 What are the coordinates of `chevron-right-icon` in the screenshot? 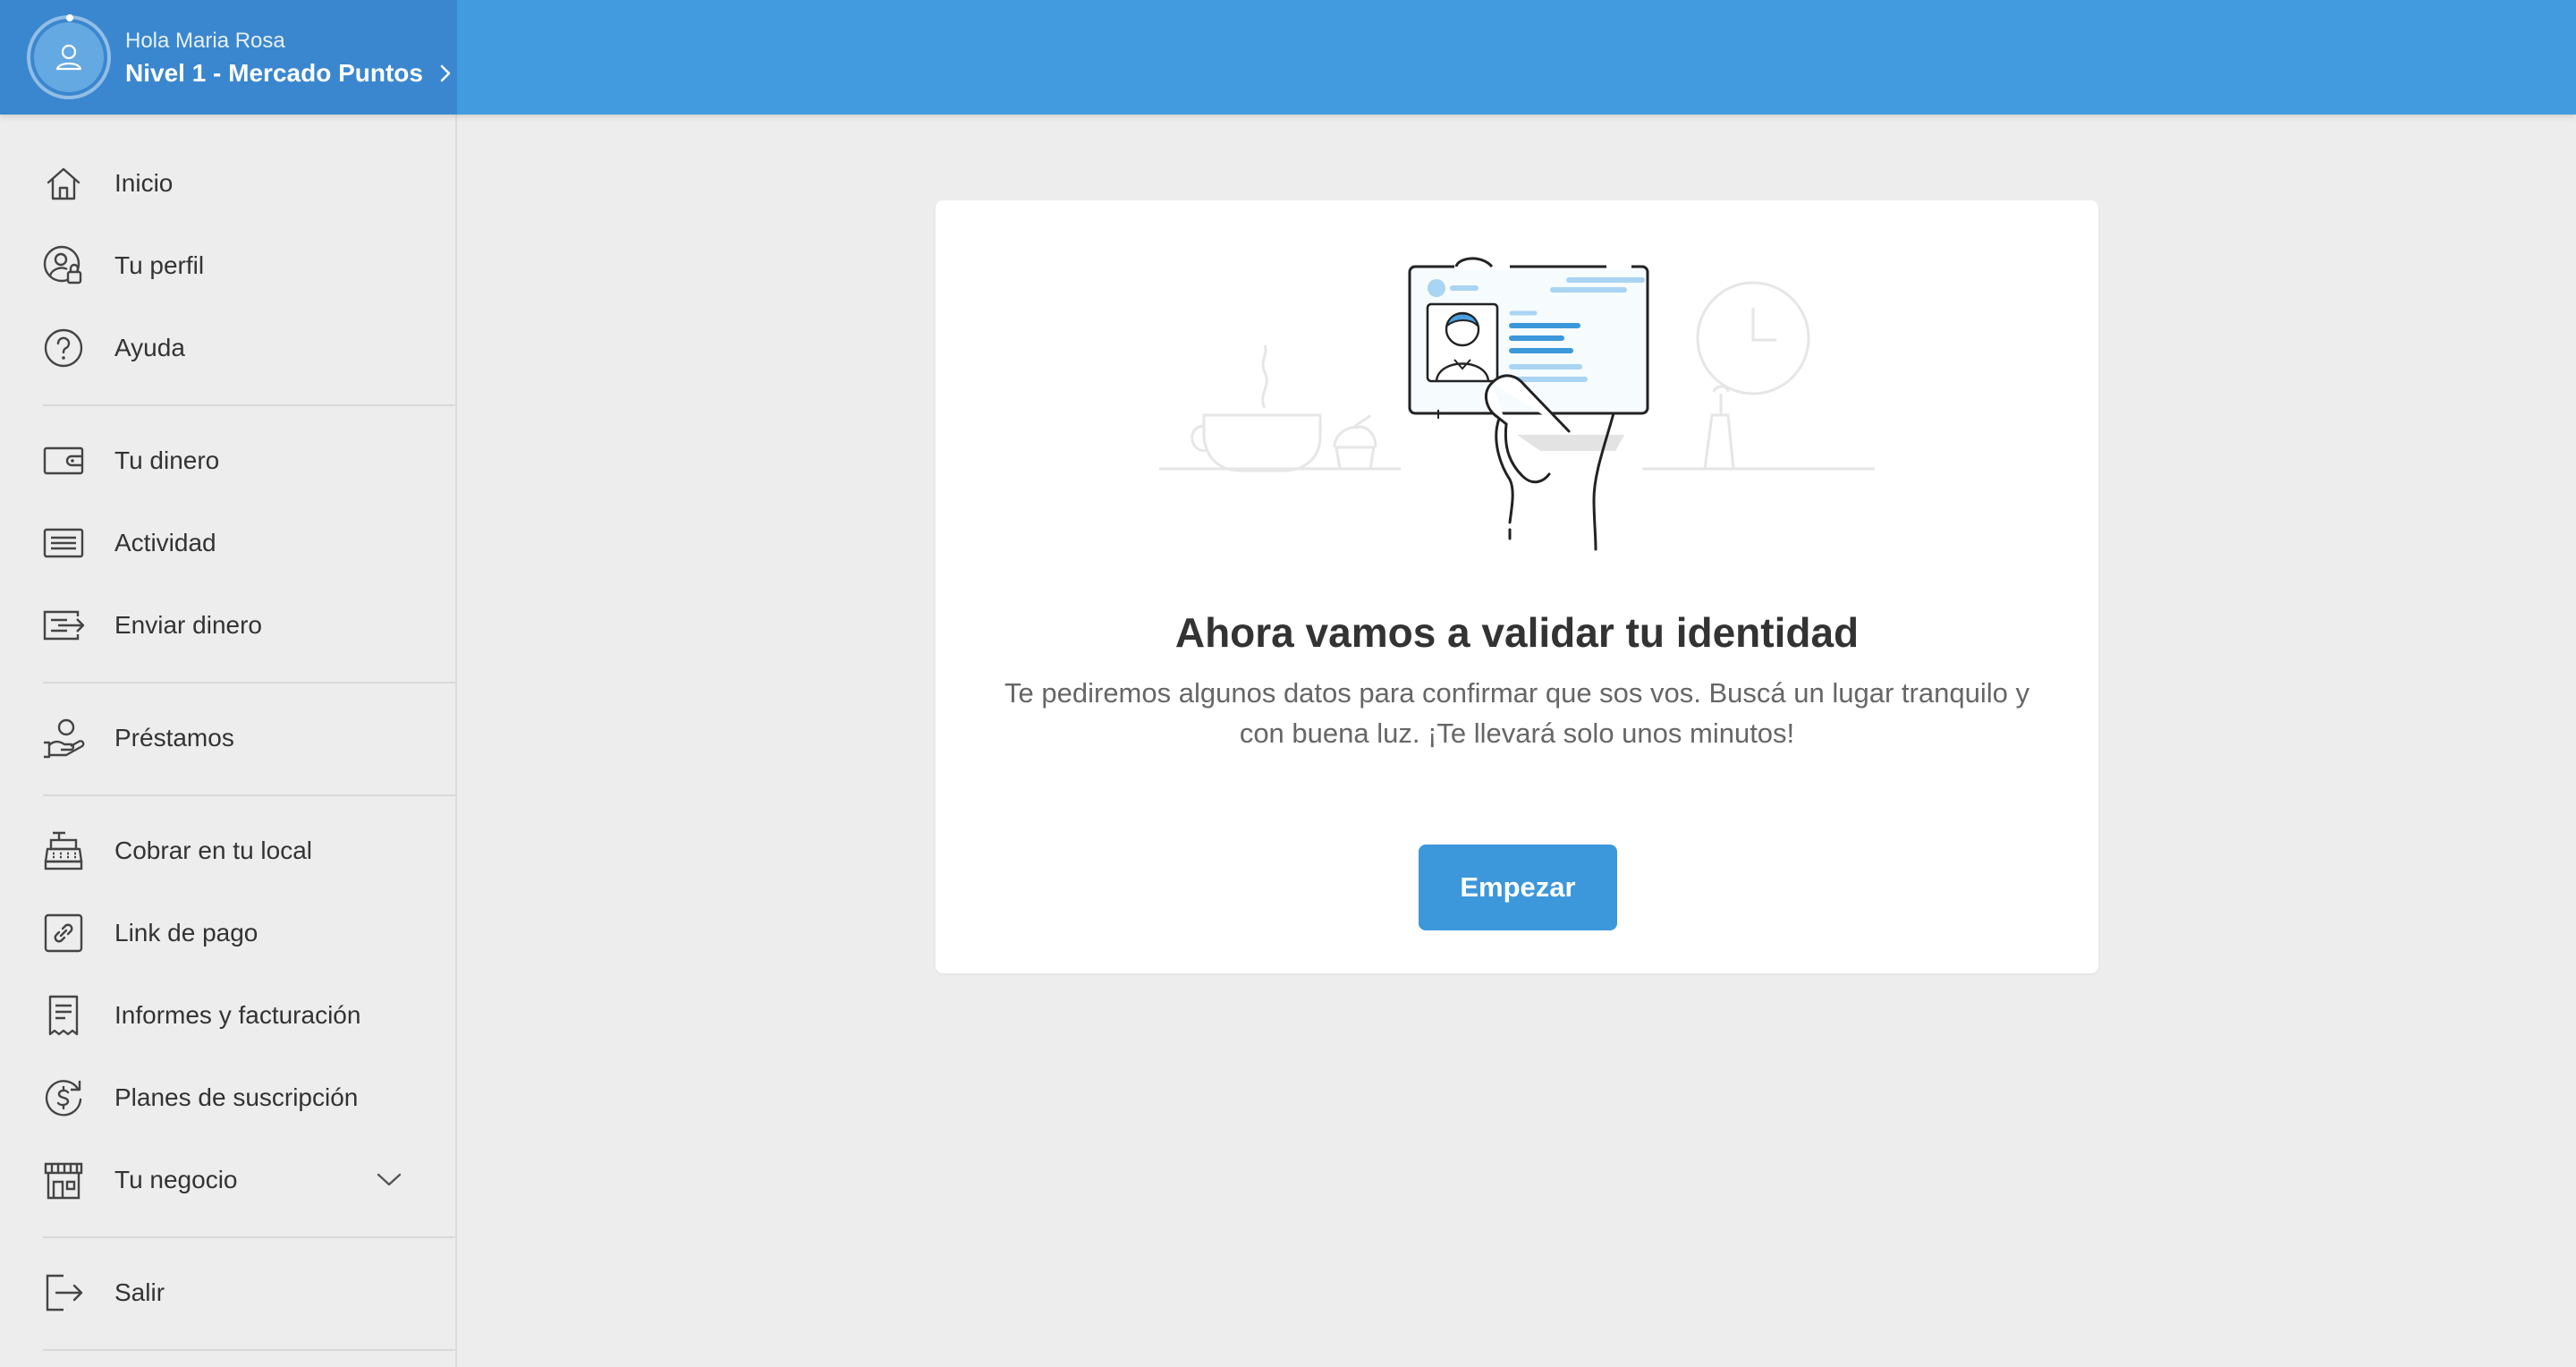 It's located at (445, 73).